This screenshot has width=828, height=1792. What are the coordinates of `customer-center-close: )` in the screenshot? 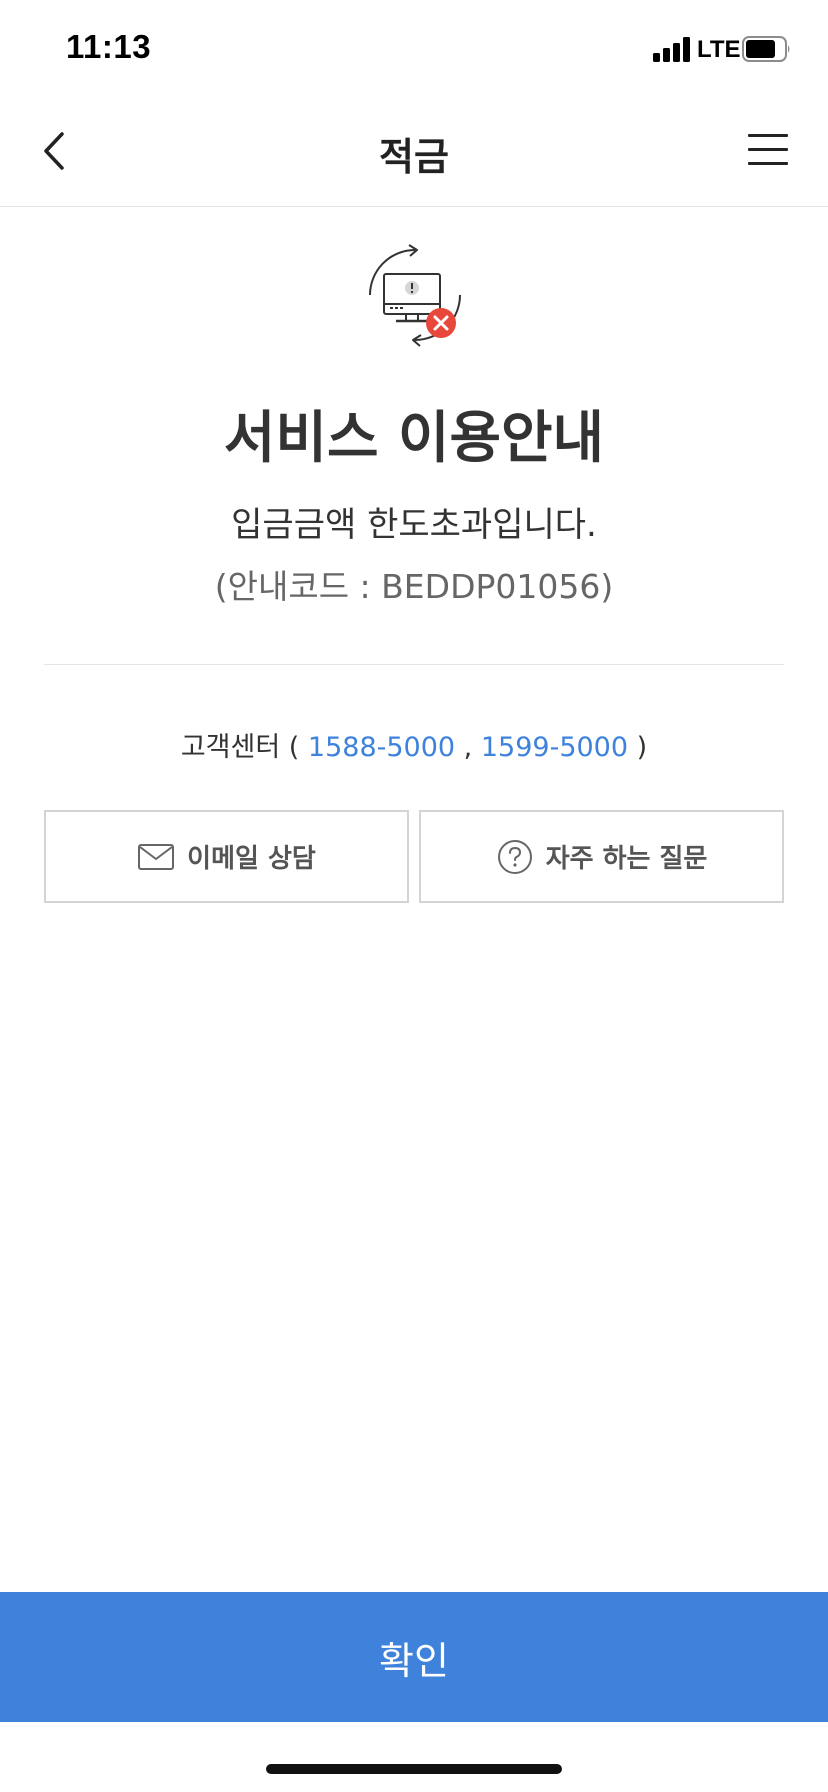 It's located at (642, 747).